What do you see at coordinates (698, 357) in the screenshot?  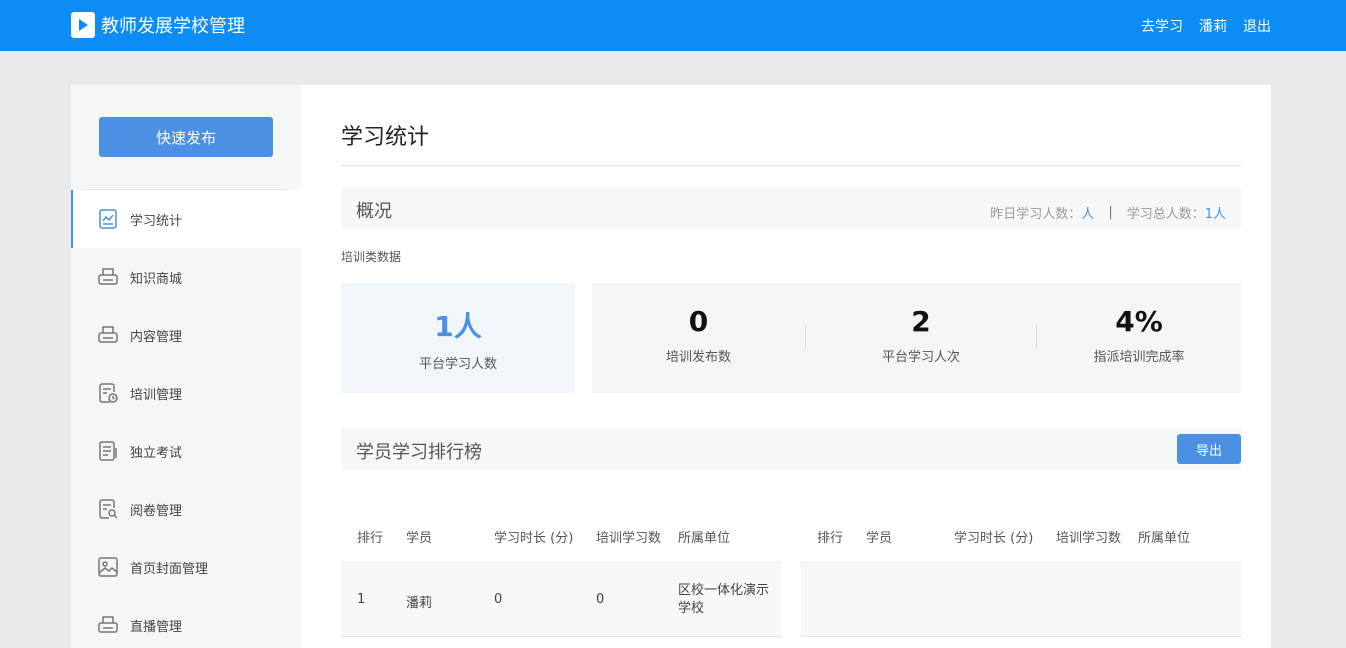 I see `stat-label: 培训发布数` at bounding box center [698, 357].